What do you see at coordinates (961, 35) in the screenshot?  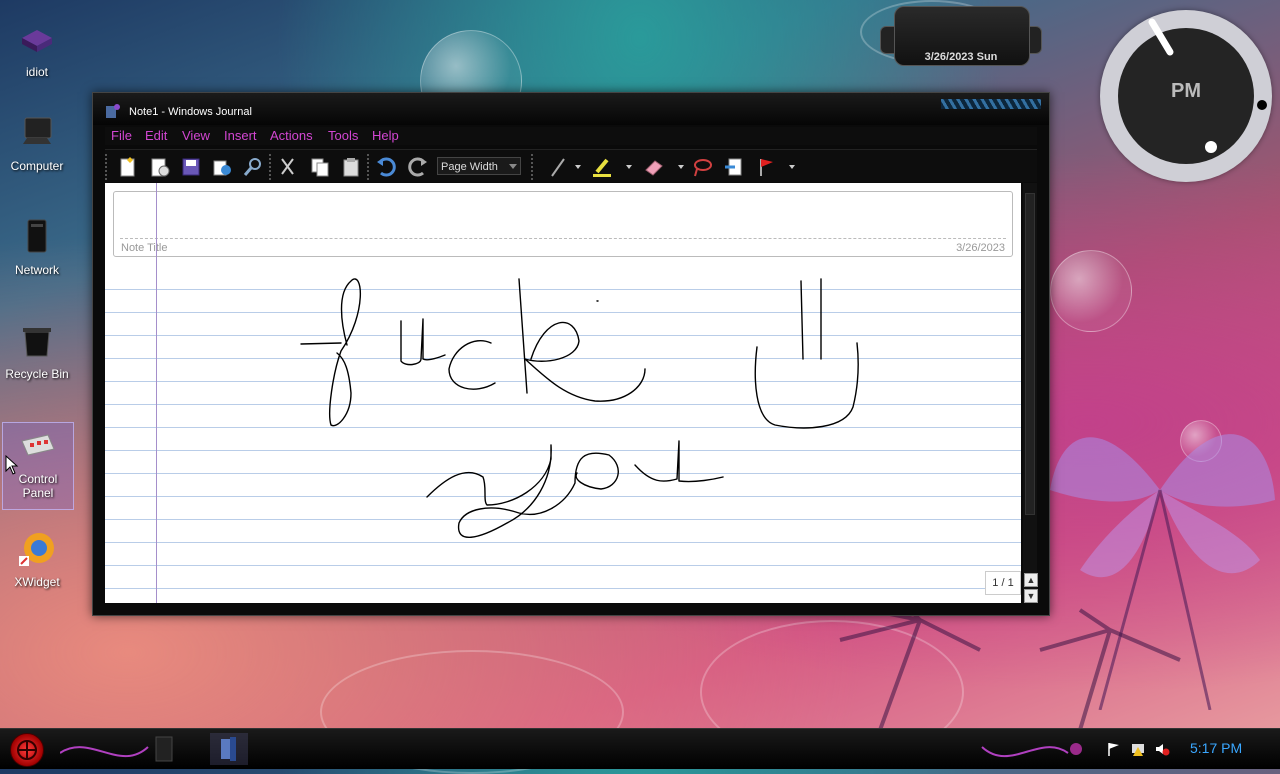 I see `date-gadget: 3/26/2023 Sun` at bounding box center [961, 35].